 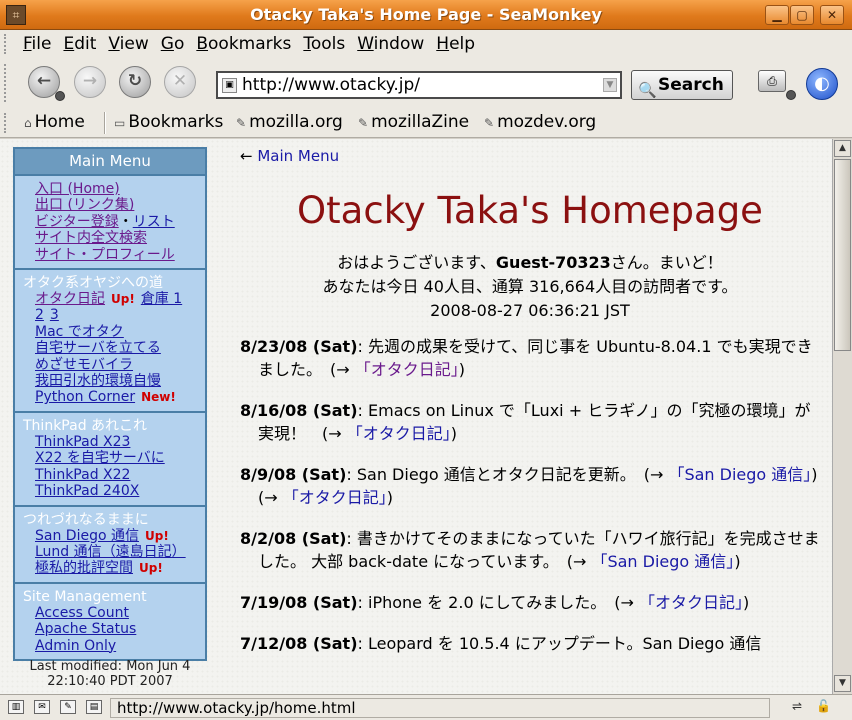 I want to click on menu-help: Help, so click(x=458, y=44).